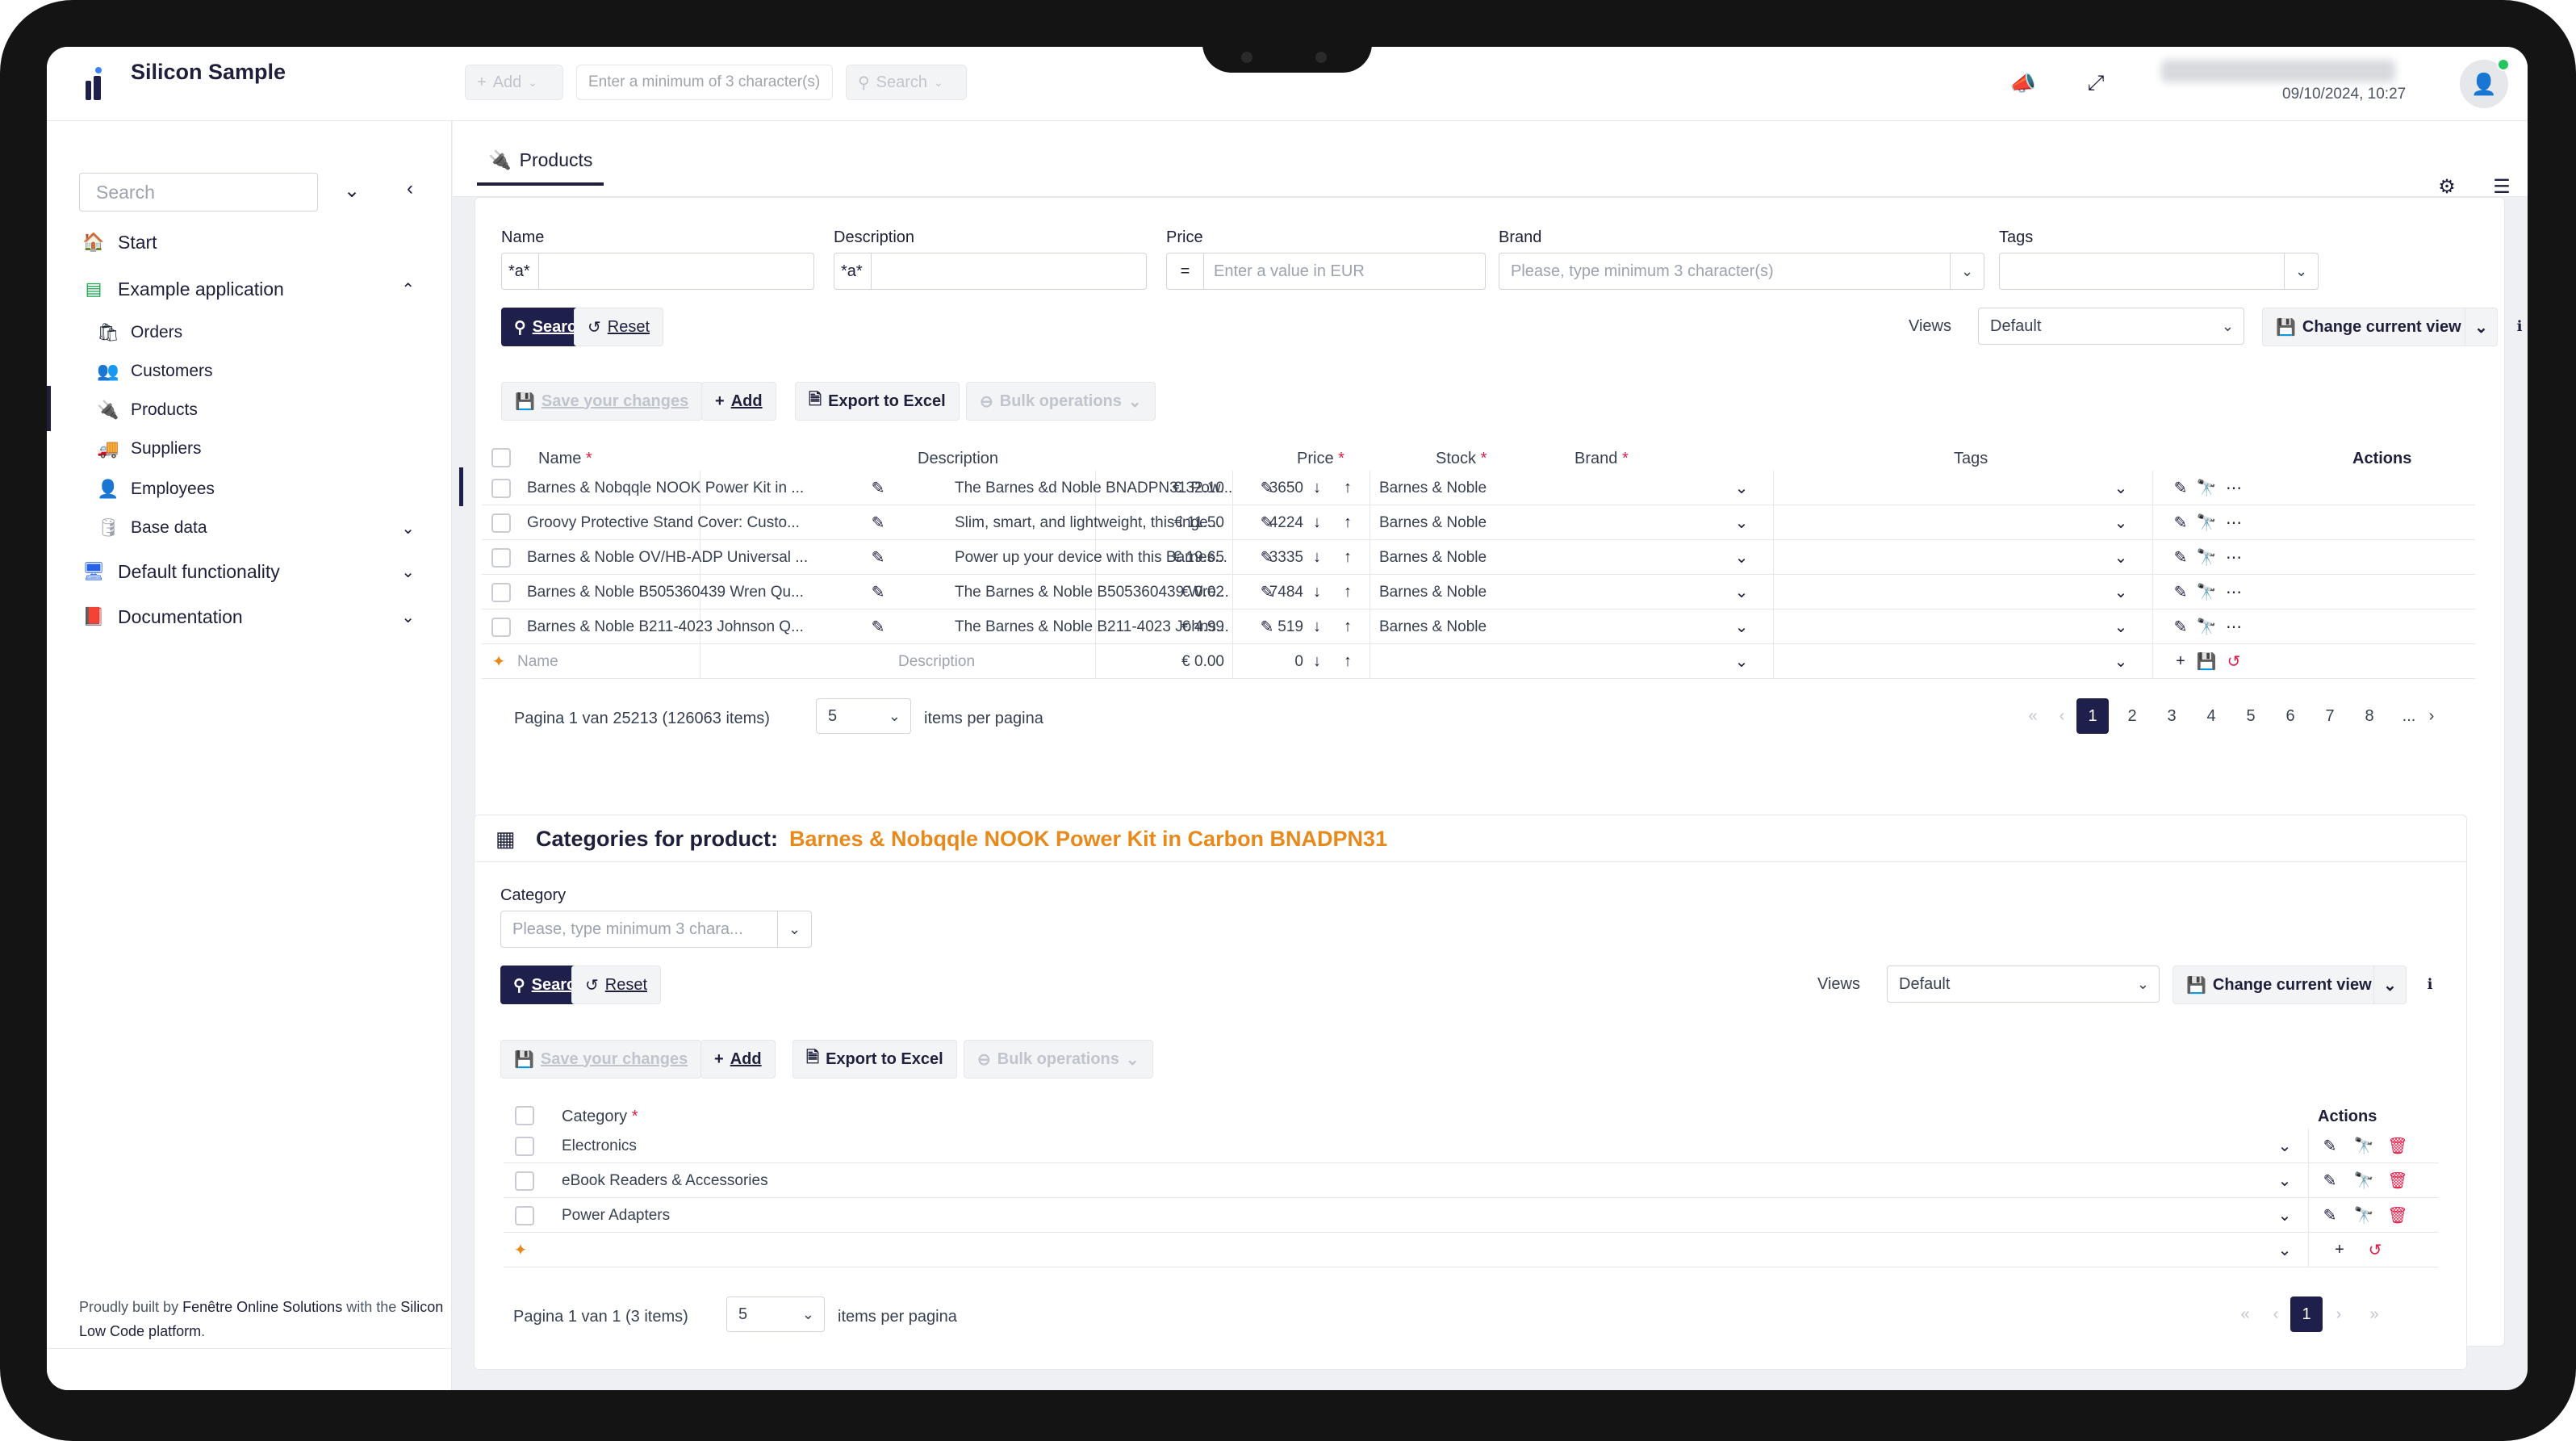 Image resolution: width=2576 pixels, height=1441 pixels. What do you see at coordinates (2339, 1250) in the screenshot?
I see `plus-icon: +` at bounding box center [2339, 1250].